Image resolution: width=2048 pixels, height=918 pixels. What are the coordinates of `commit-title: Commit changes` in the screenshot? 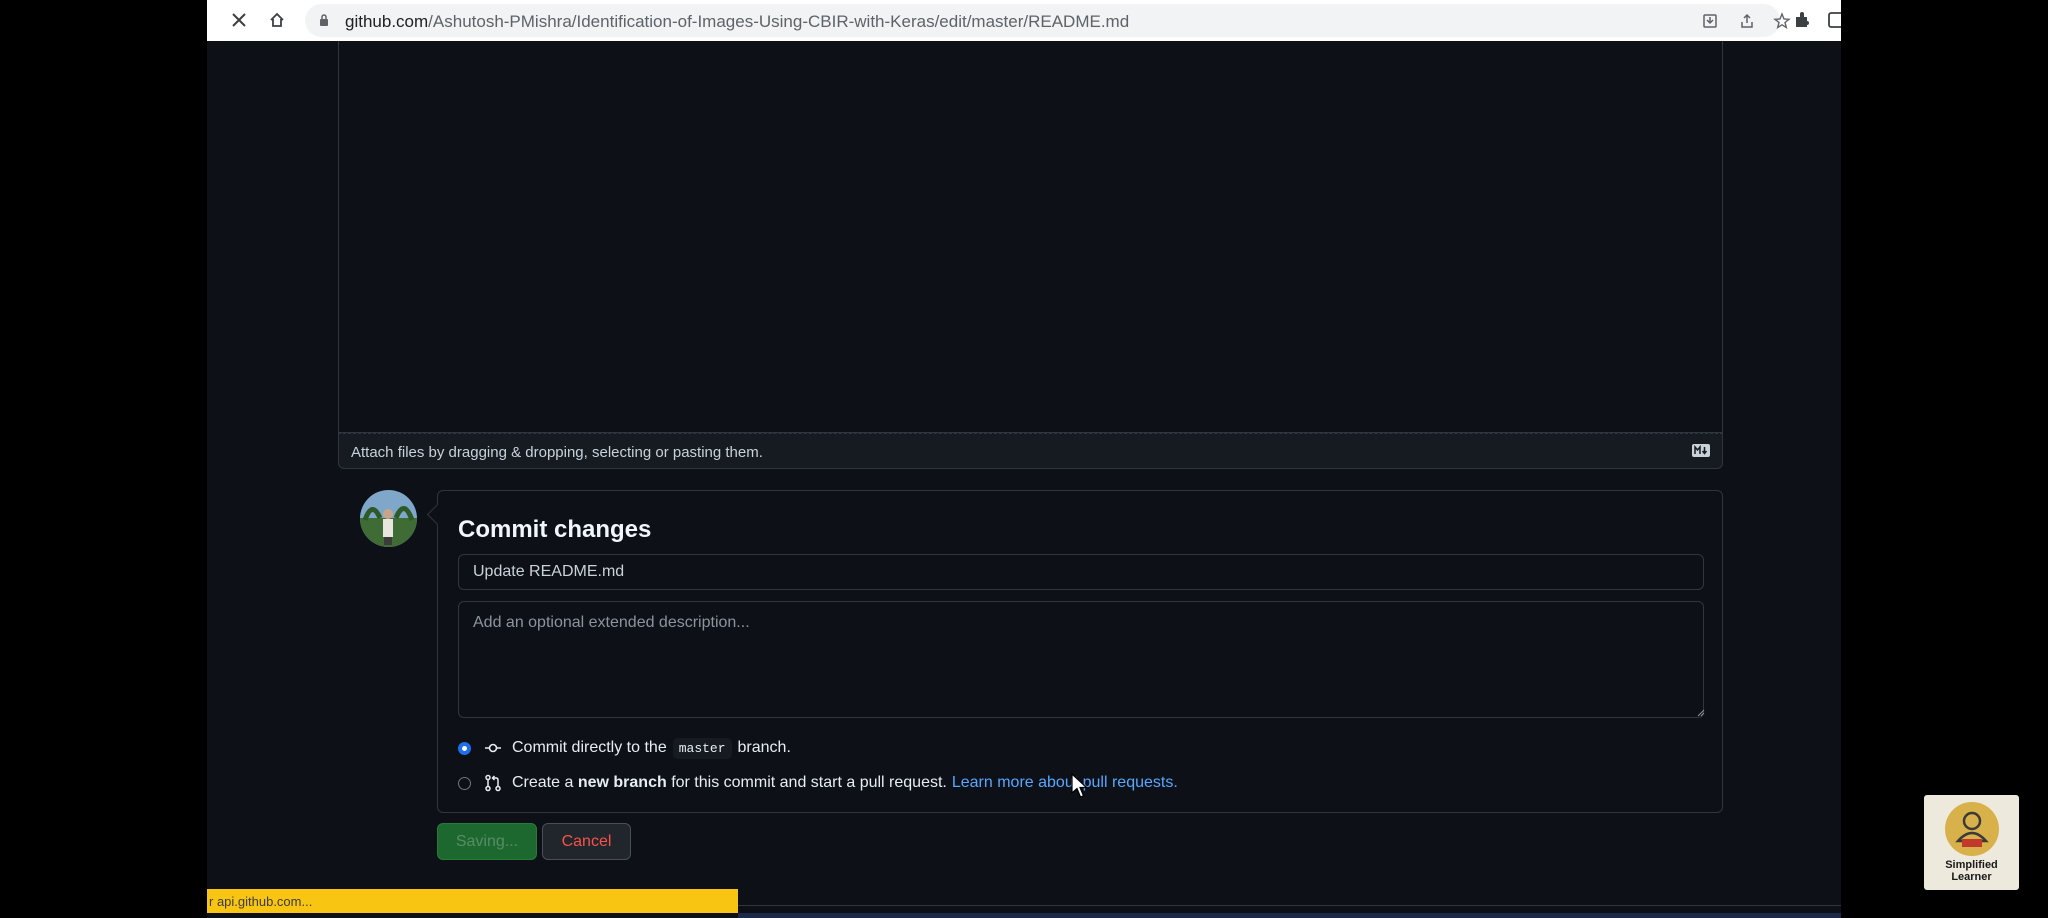 It's located at (555, 529).